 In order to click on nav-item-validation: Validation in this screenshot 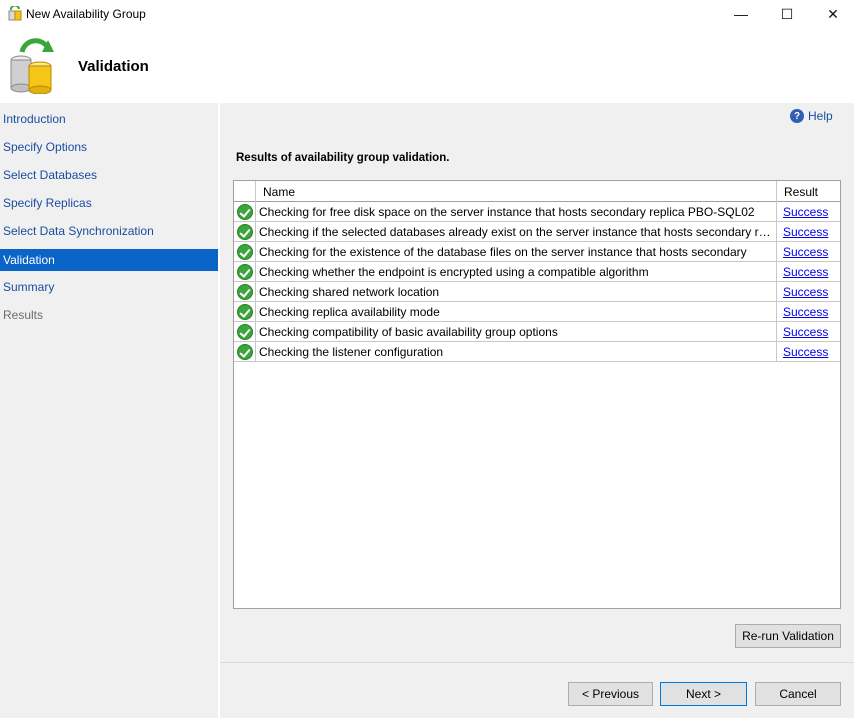, I will do `click(109, 260)`.